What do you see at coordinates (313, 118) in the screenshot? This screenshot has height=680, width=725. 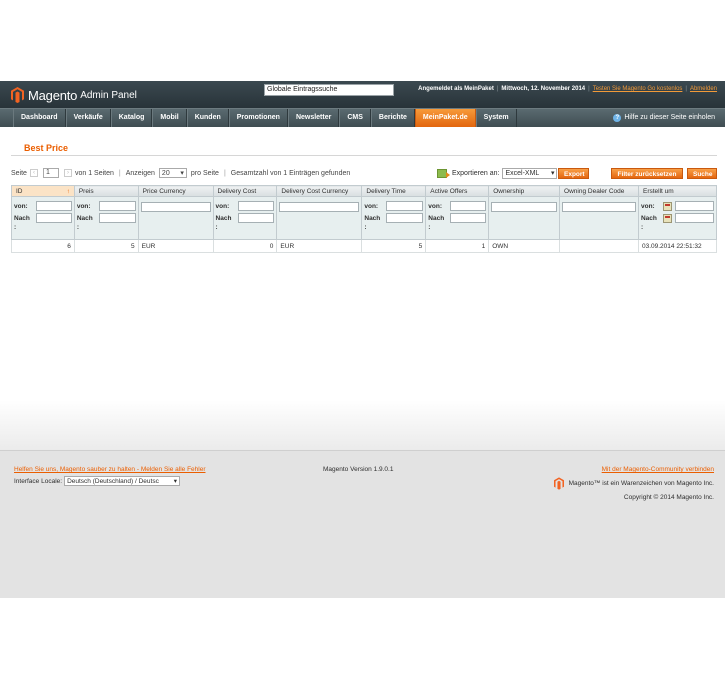 I see `nav-item-newsletter: Newsletter` at bounding box center [313, 118].